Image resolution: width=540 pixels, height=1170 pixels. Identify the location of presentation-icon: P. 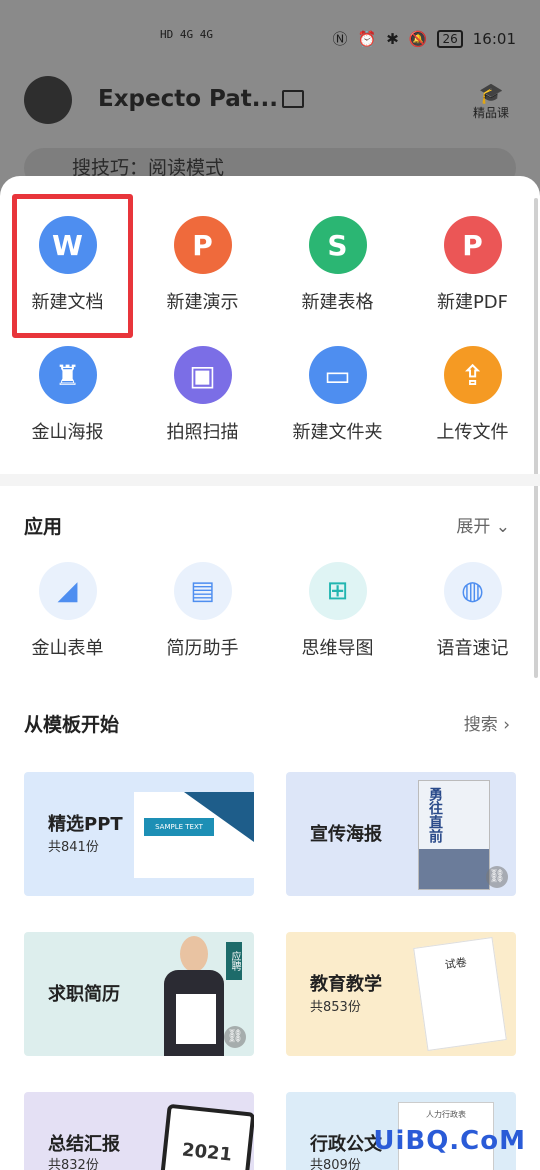
(202, 245).